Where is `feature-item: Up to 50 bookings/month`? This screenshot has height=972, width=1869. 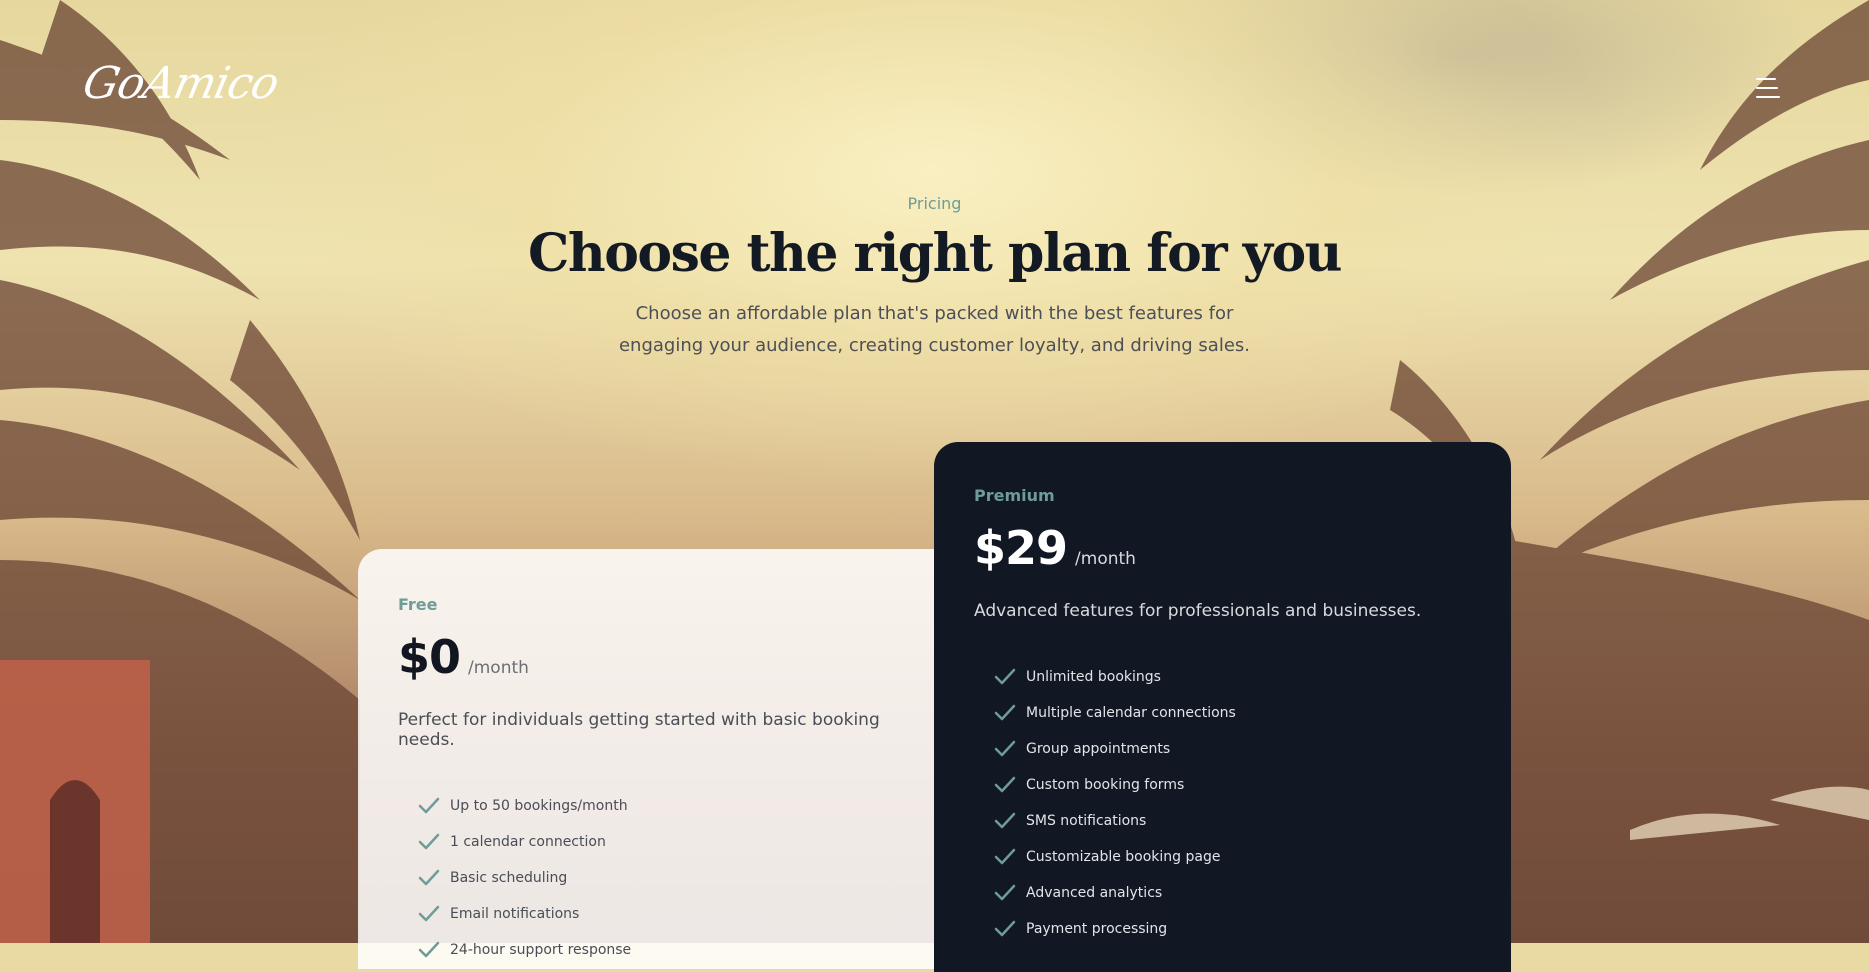
feature-item: Up to 50 bookings/month is located at coordinates (656, 806).